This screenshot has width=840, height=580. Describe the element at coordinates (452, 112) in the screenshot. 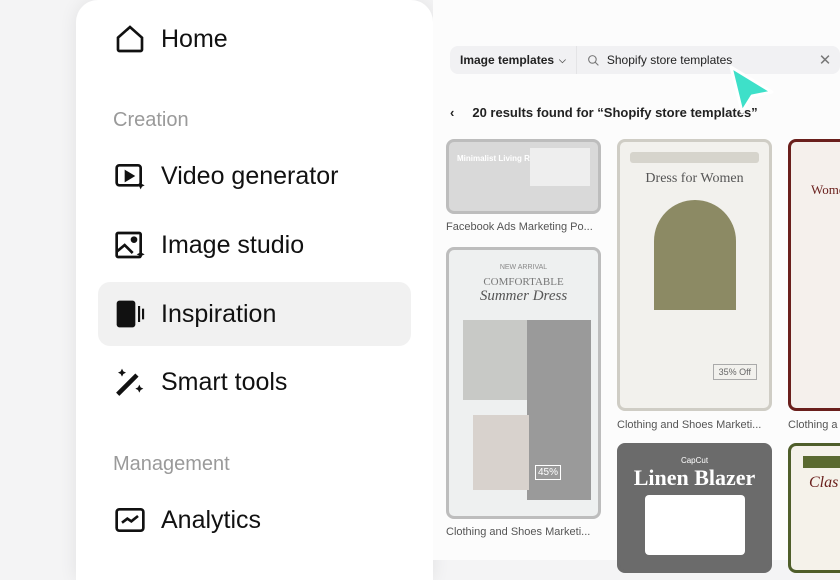

I see `back-chevron-icon: ‹` at that location.